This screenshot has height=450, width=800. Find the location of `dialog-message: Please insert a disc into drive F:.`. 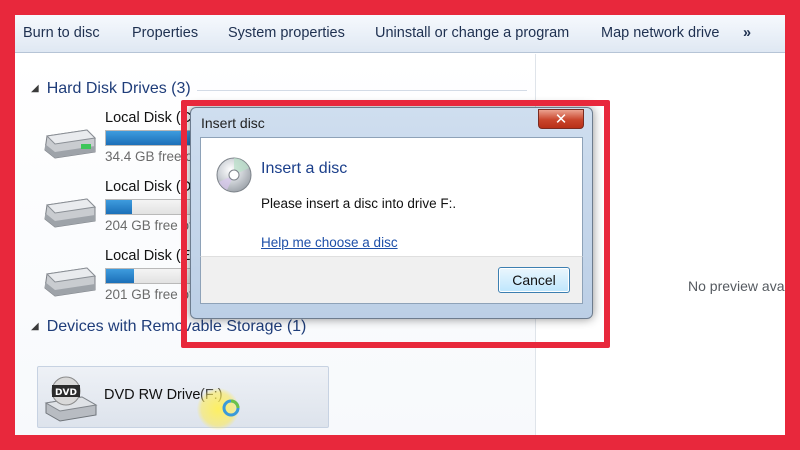

dialog-message: Please insert a disc into drive F:. is located at coordinates (359, 203).